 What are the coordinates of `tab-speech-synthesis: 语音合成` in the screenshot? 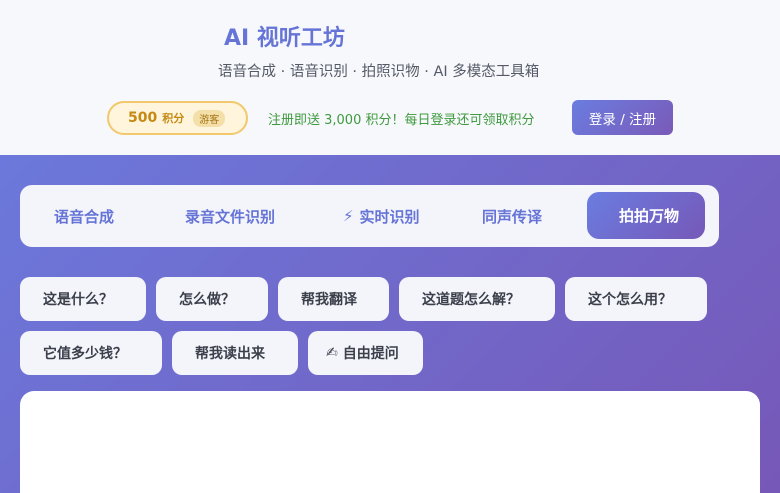 It's located at (81, 216).